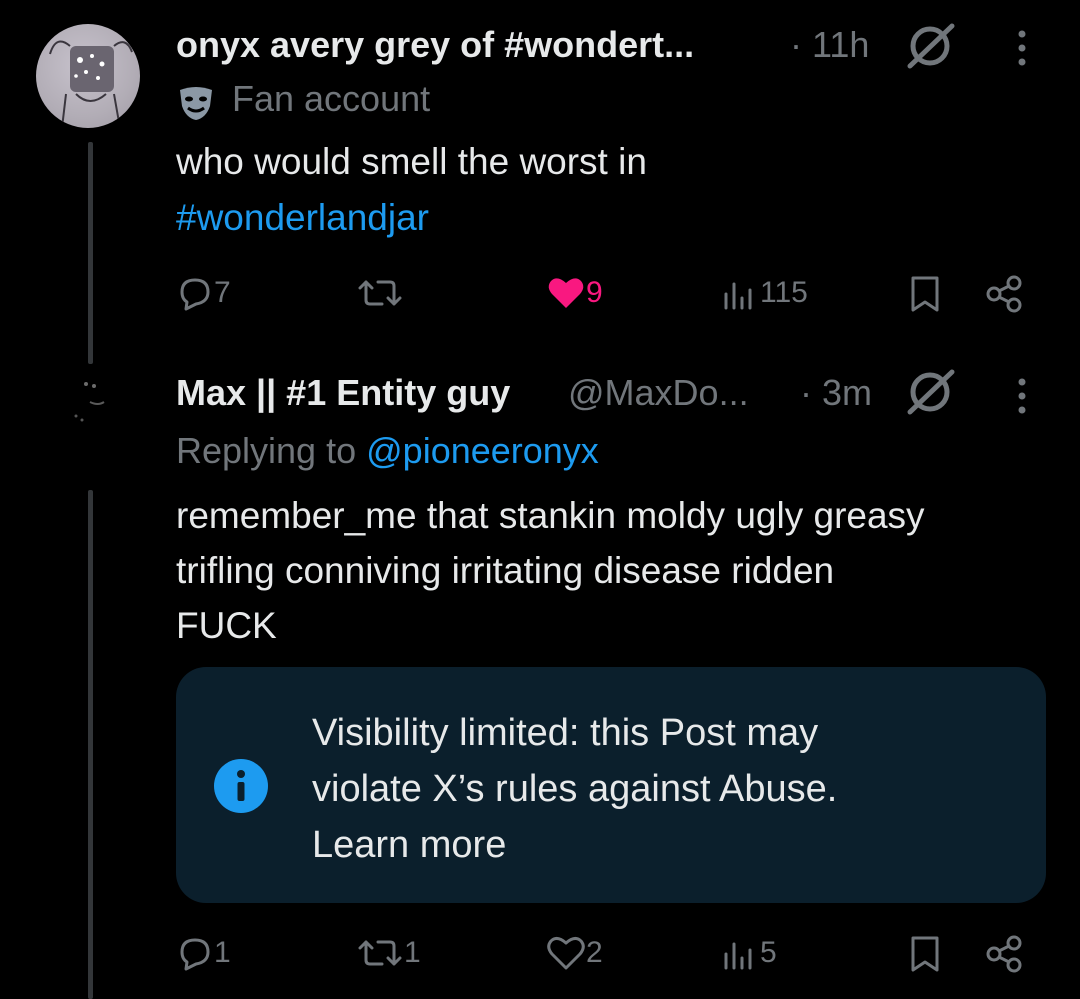 The width and height of the screenshot is (1080, 999). I want to click on replying-to: Replying to @pioneeronyx, so click(387, 451).